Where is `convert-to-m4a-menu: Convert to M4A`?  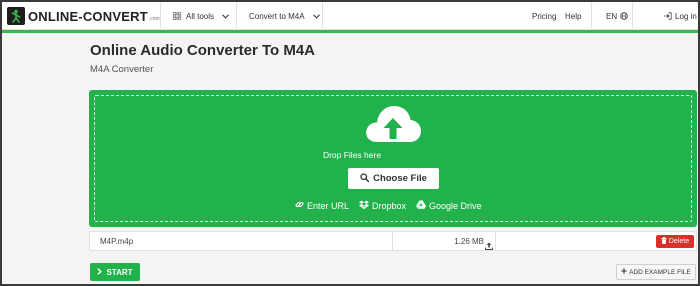
convert-to-m4a-menu: Convert to M4A is located at coordinates (284, 16).